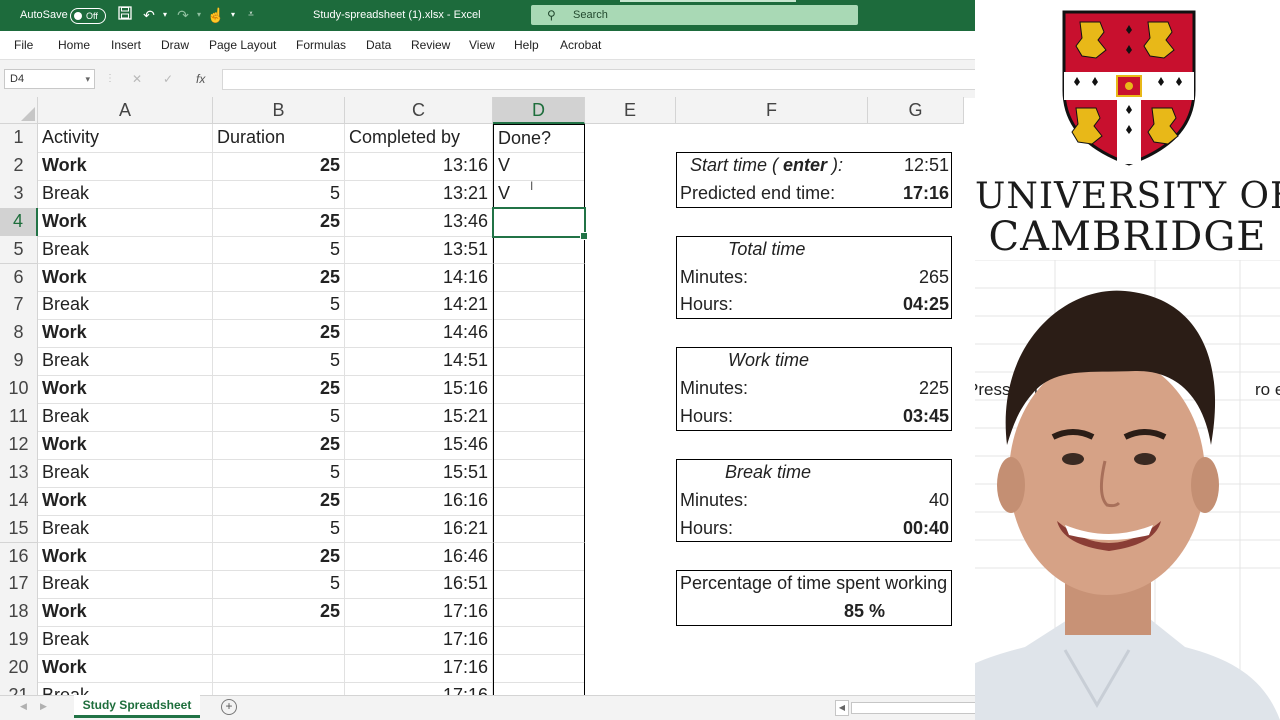 This screenshot has width=1280, height=720. I want to click on row-header: 13, so click(19, 473).